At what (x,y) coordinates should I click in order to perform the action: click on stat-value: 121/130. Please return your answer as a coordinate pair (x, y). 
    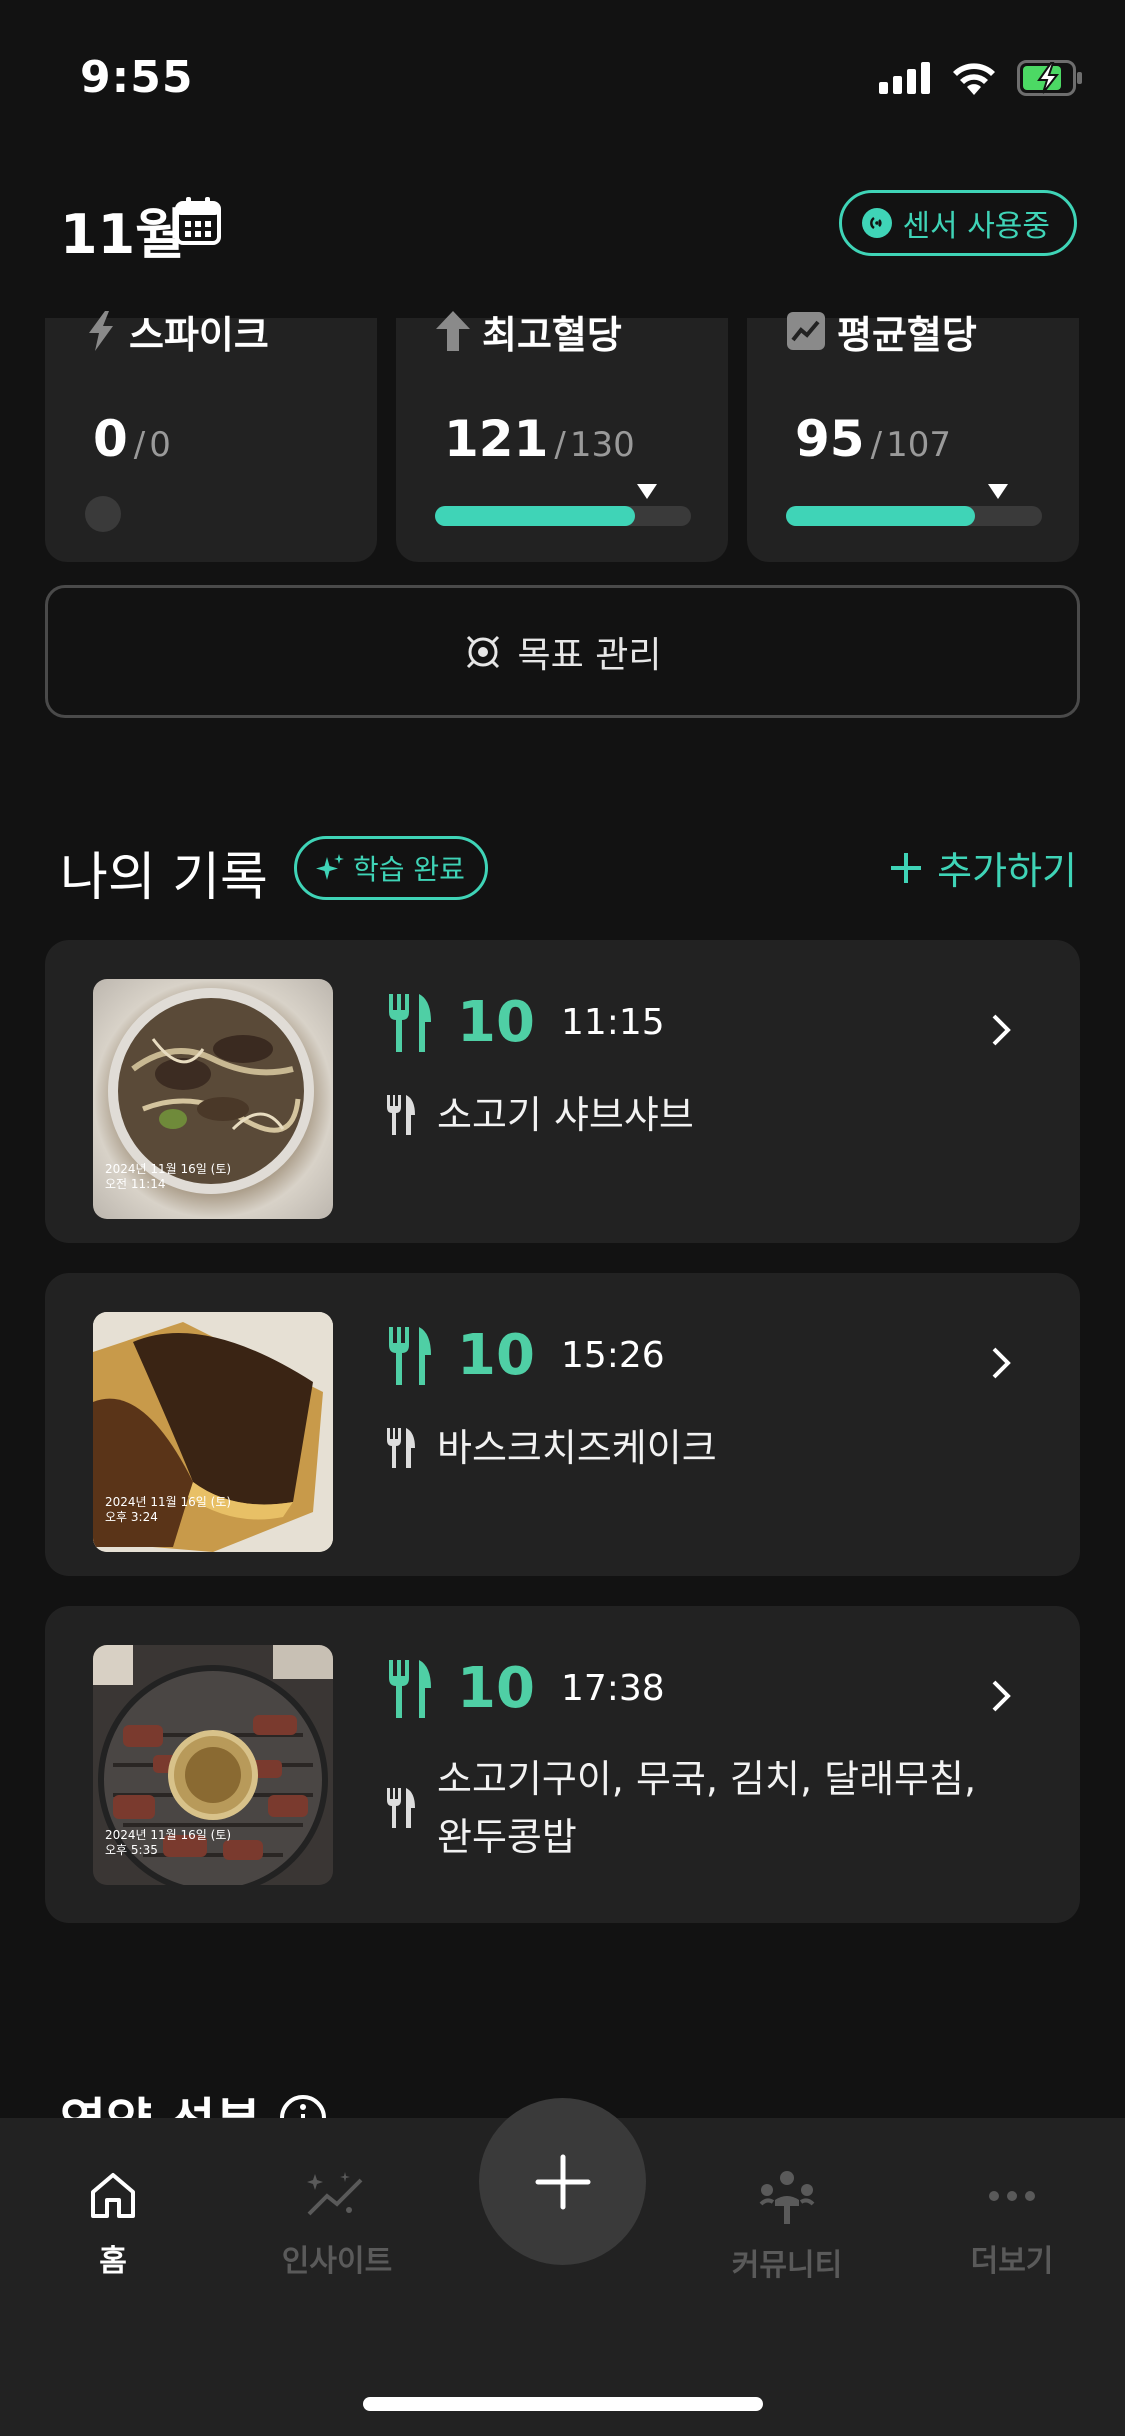
    Looking at the image, I should click on (539, 439).